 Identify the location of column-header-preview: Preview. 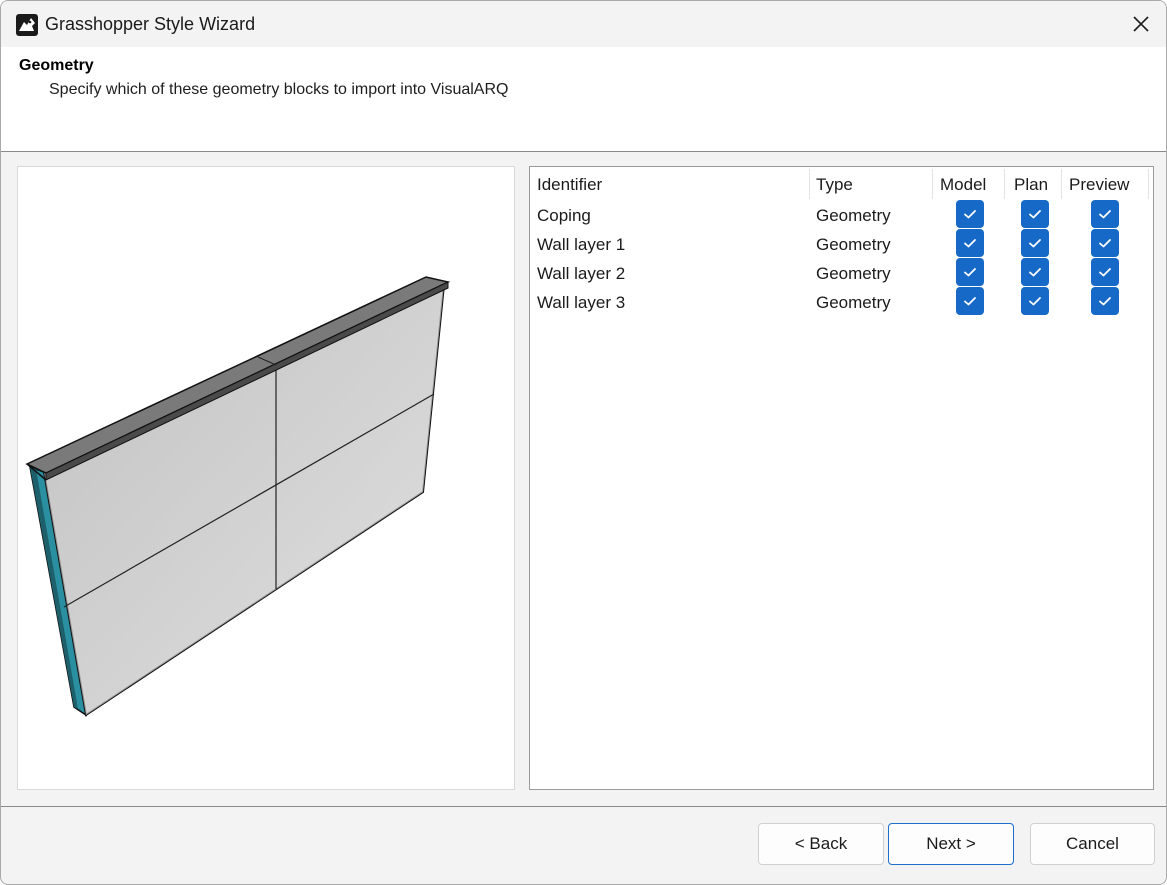
(1099, 185).